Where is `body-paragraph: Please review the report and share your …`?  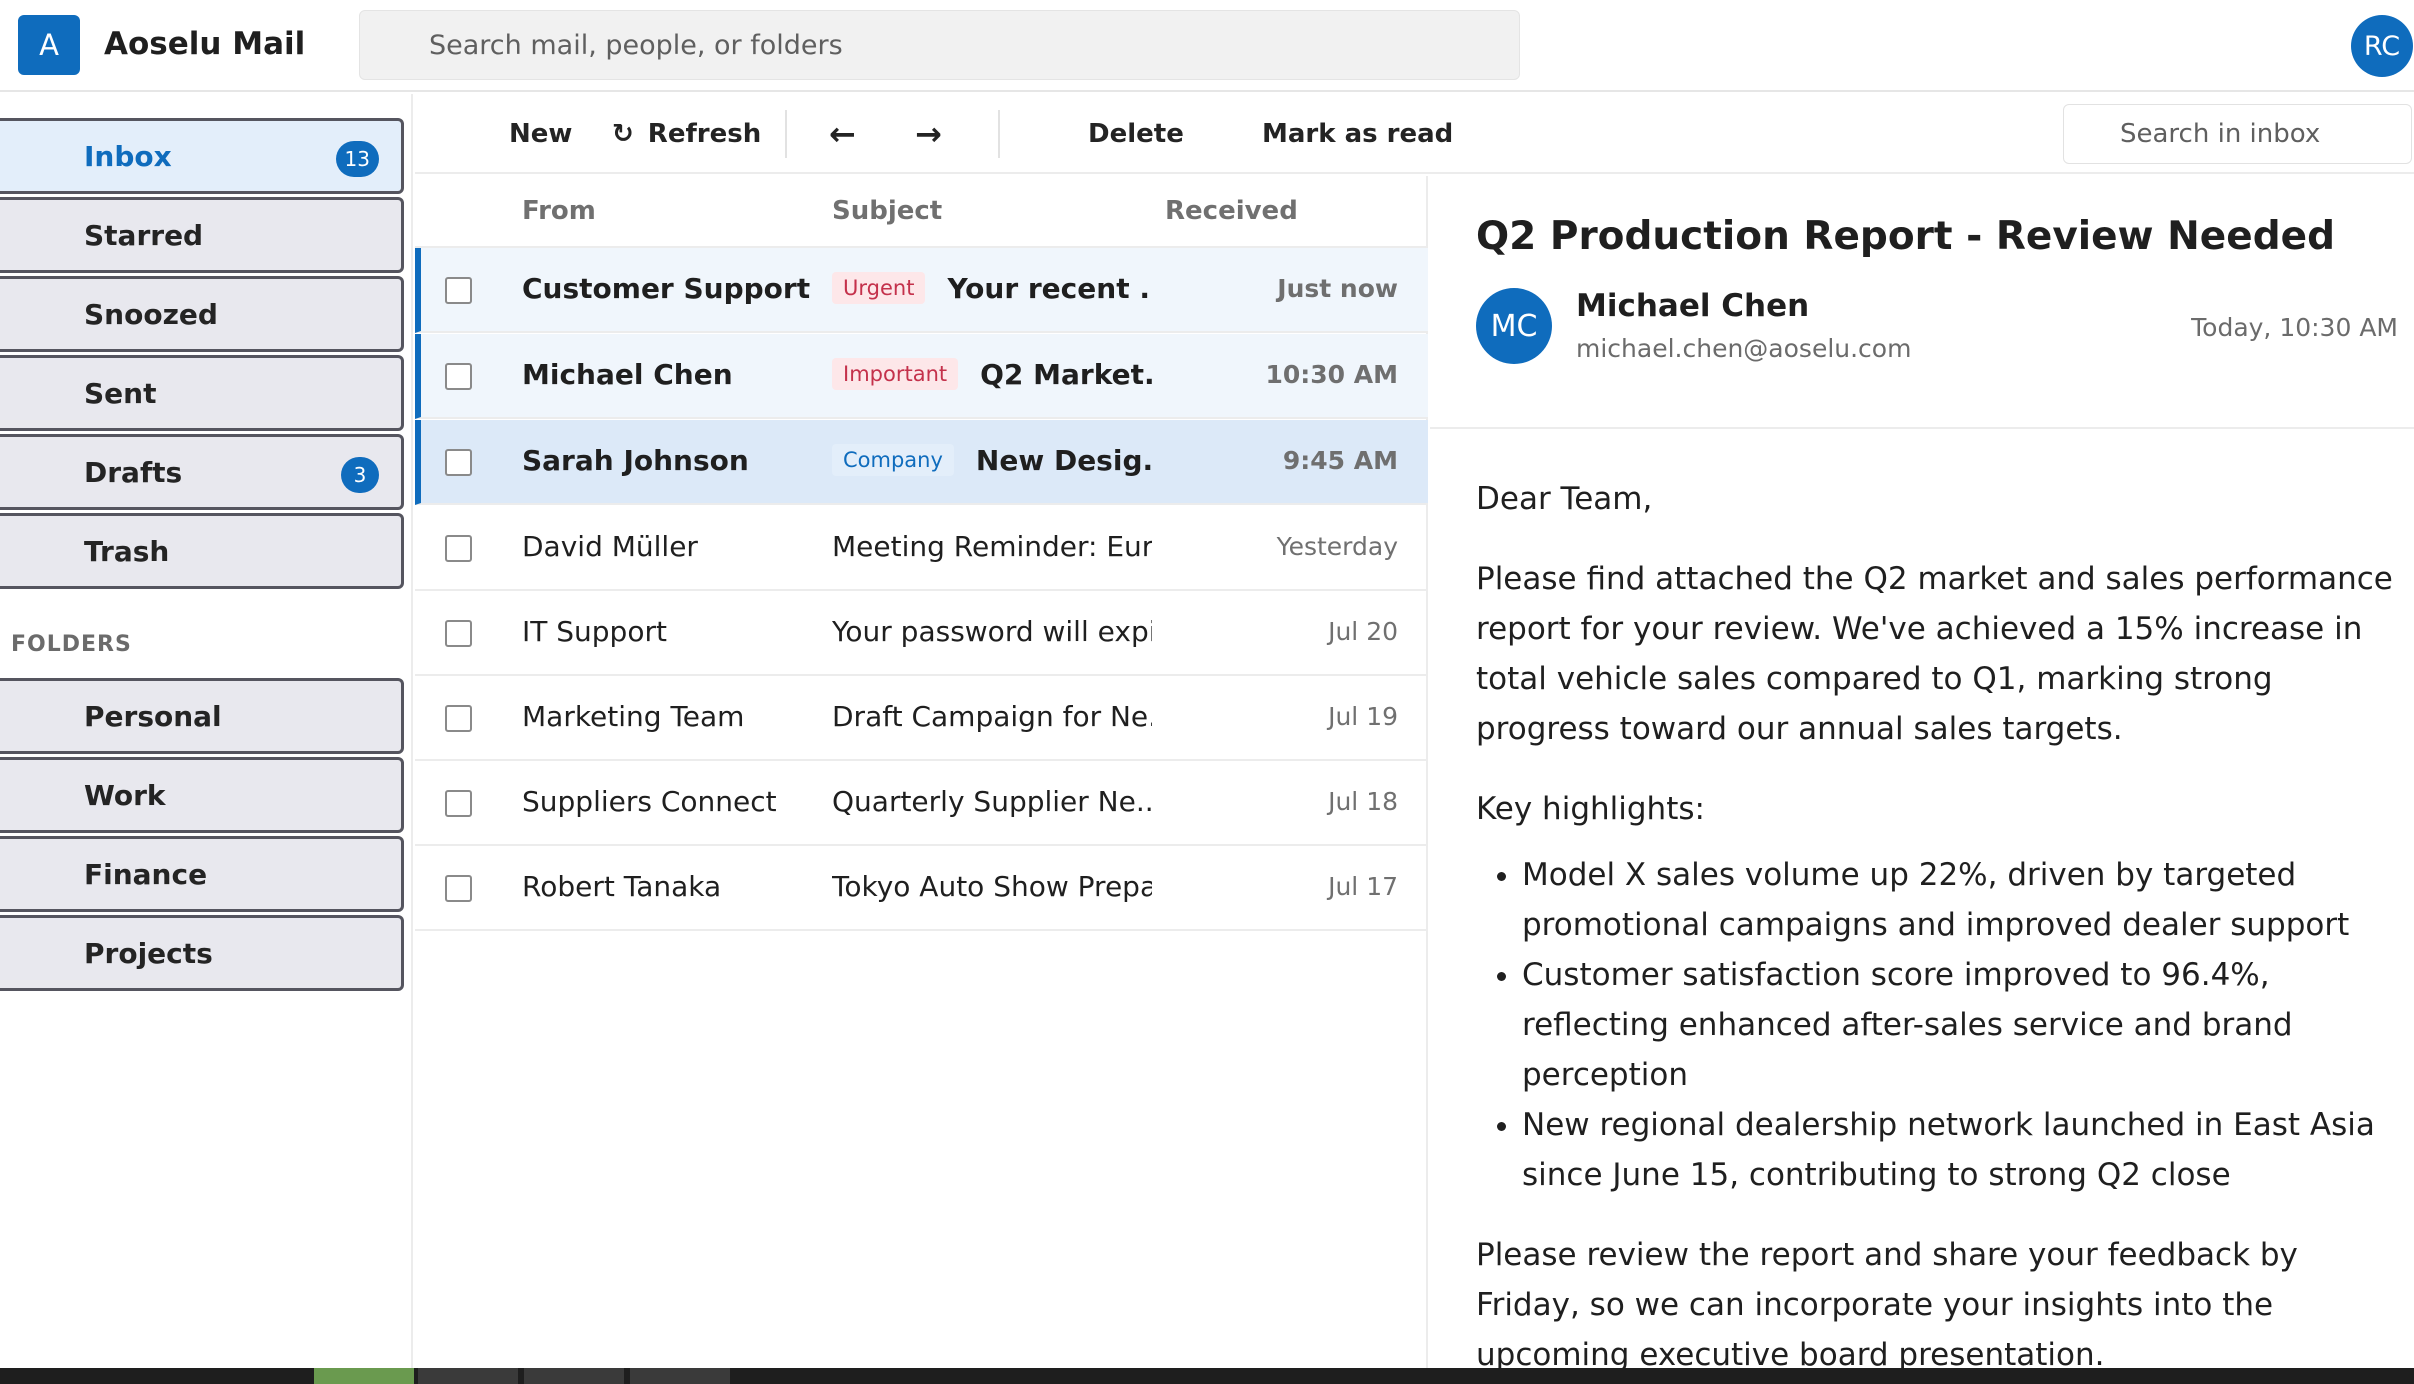
body-paragraph: Please review the report and share your … is located at coordinates (1887, 1302).